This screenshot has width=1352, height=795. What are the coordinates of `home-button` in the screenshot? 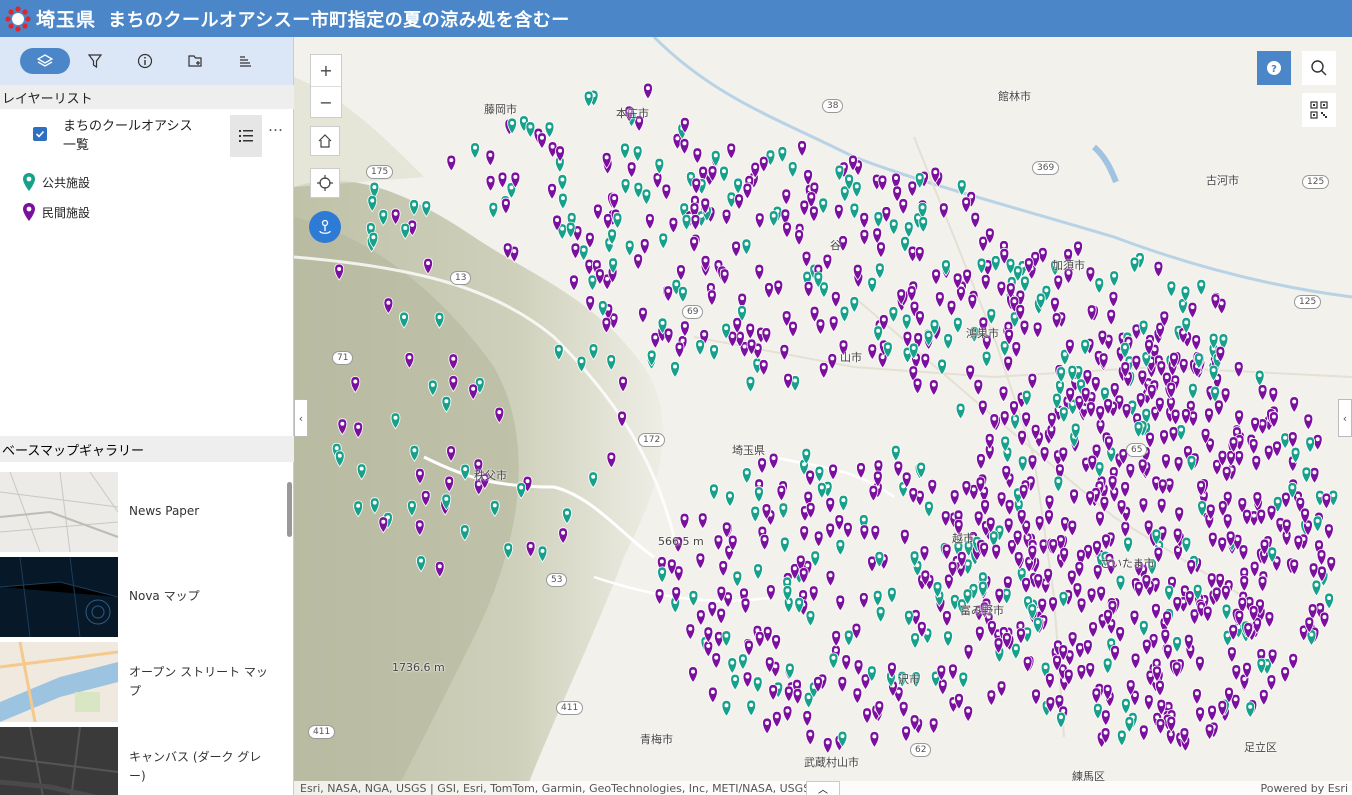 It's located at (325, 141).